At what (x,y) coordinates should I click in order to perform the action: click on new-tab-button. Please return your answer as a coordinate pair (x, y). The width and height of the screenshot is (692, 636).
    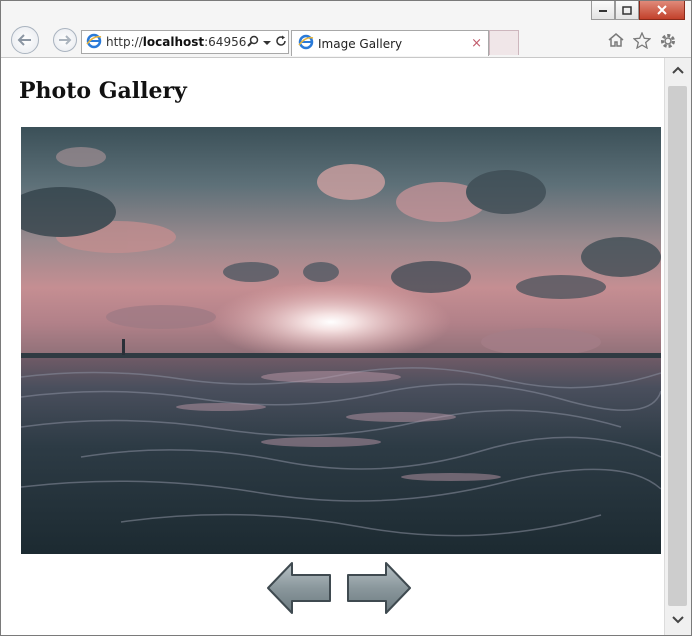
    Looking at the image, I should click on (504, 42).